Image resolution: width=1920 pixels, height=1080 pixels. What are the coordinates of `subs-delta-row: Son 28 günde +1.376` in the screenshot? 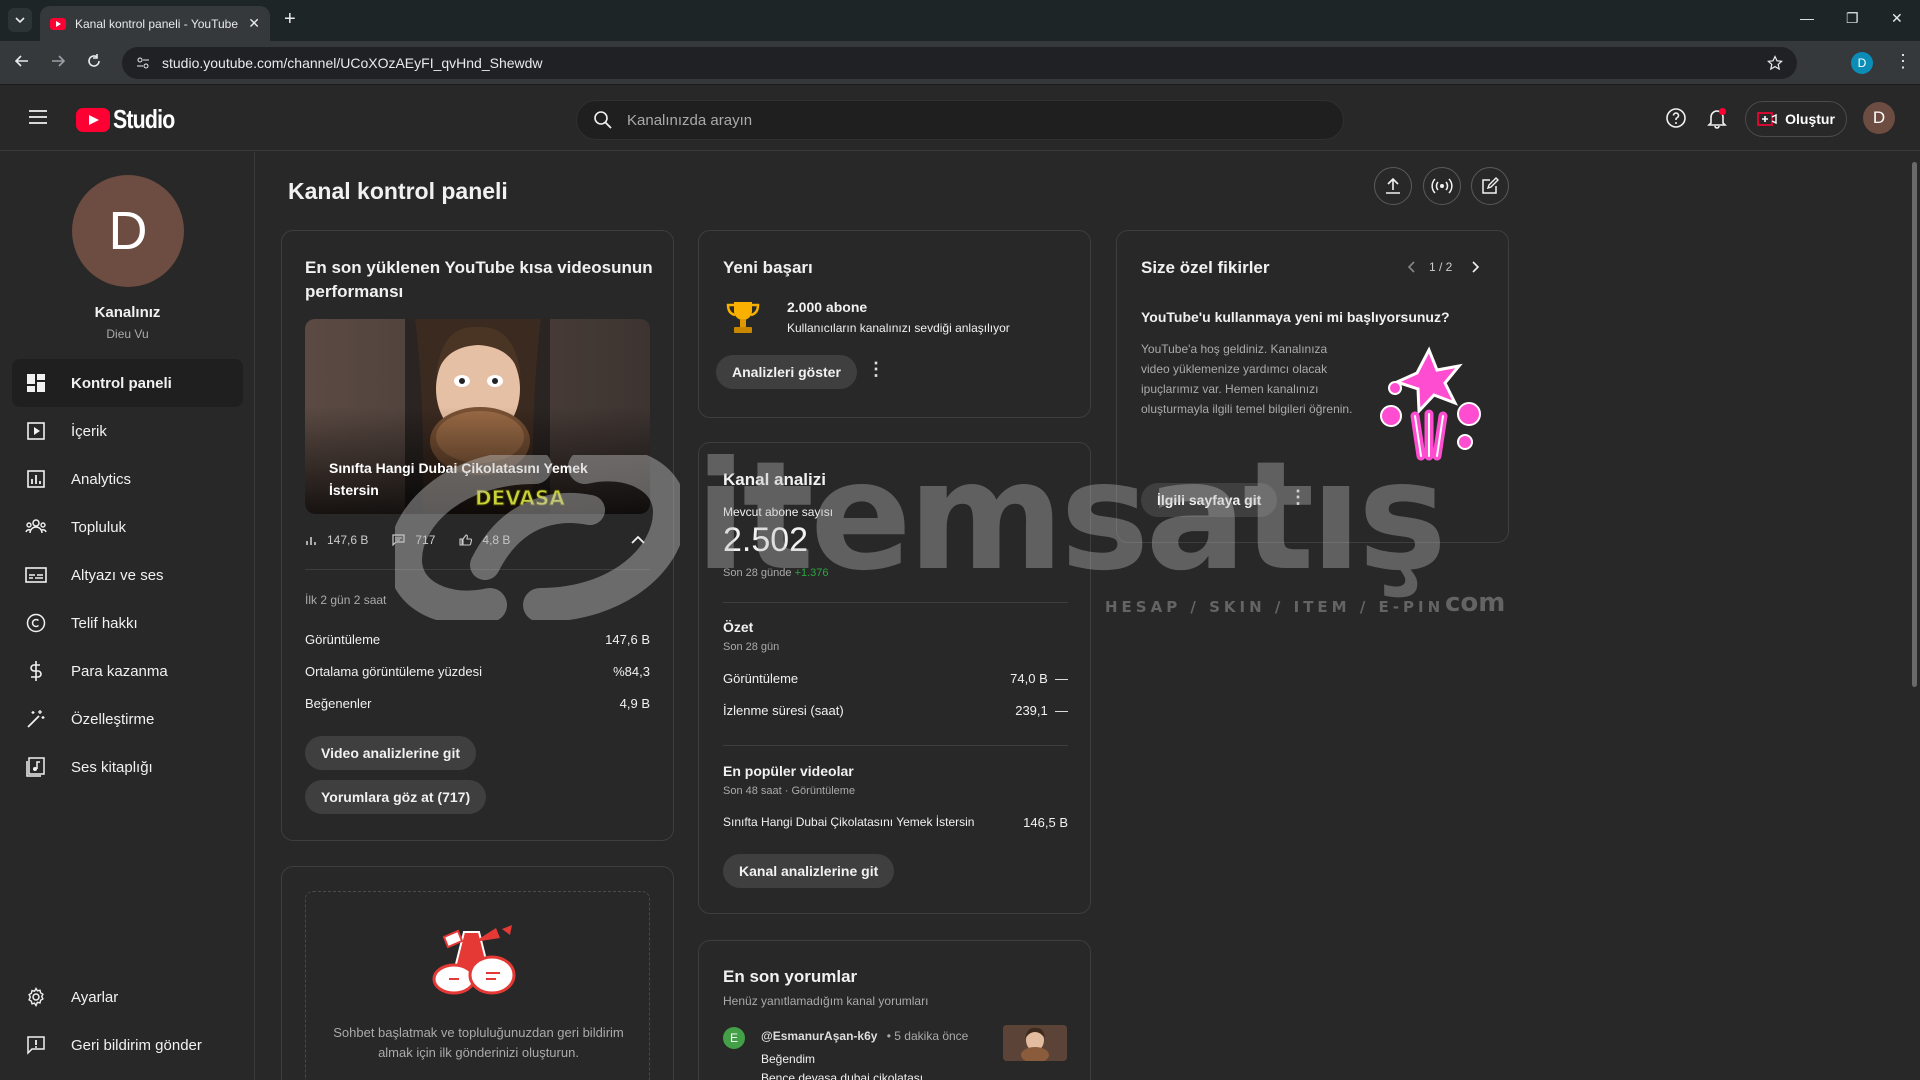 It's located at (776, 573).